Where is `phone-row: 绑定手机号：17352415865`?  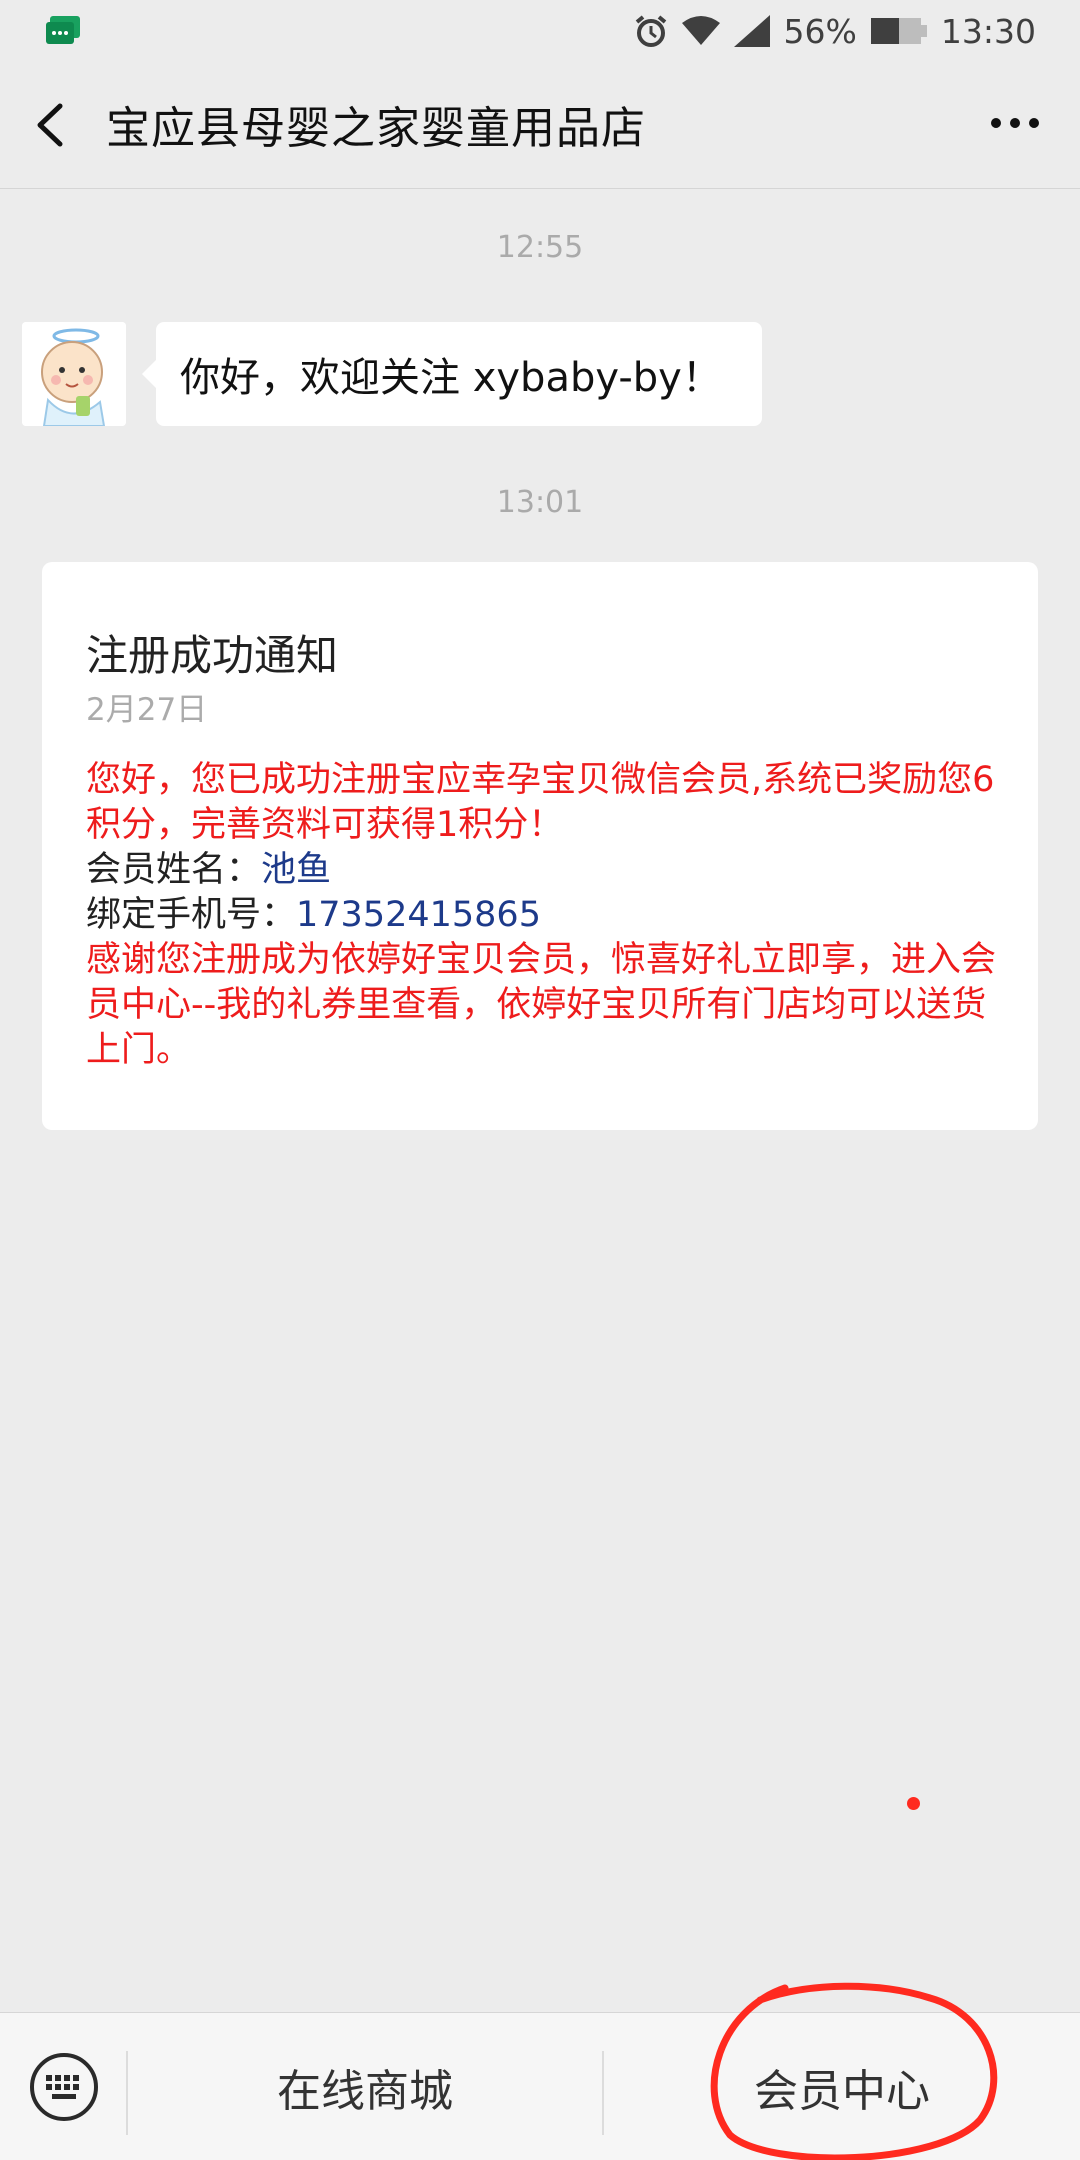
phone-row: 绑定手机号：17352415865 is located at coordinates (542, 915).